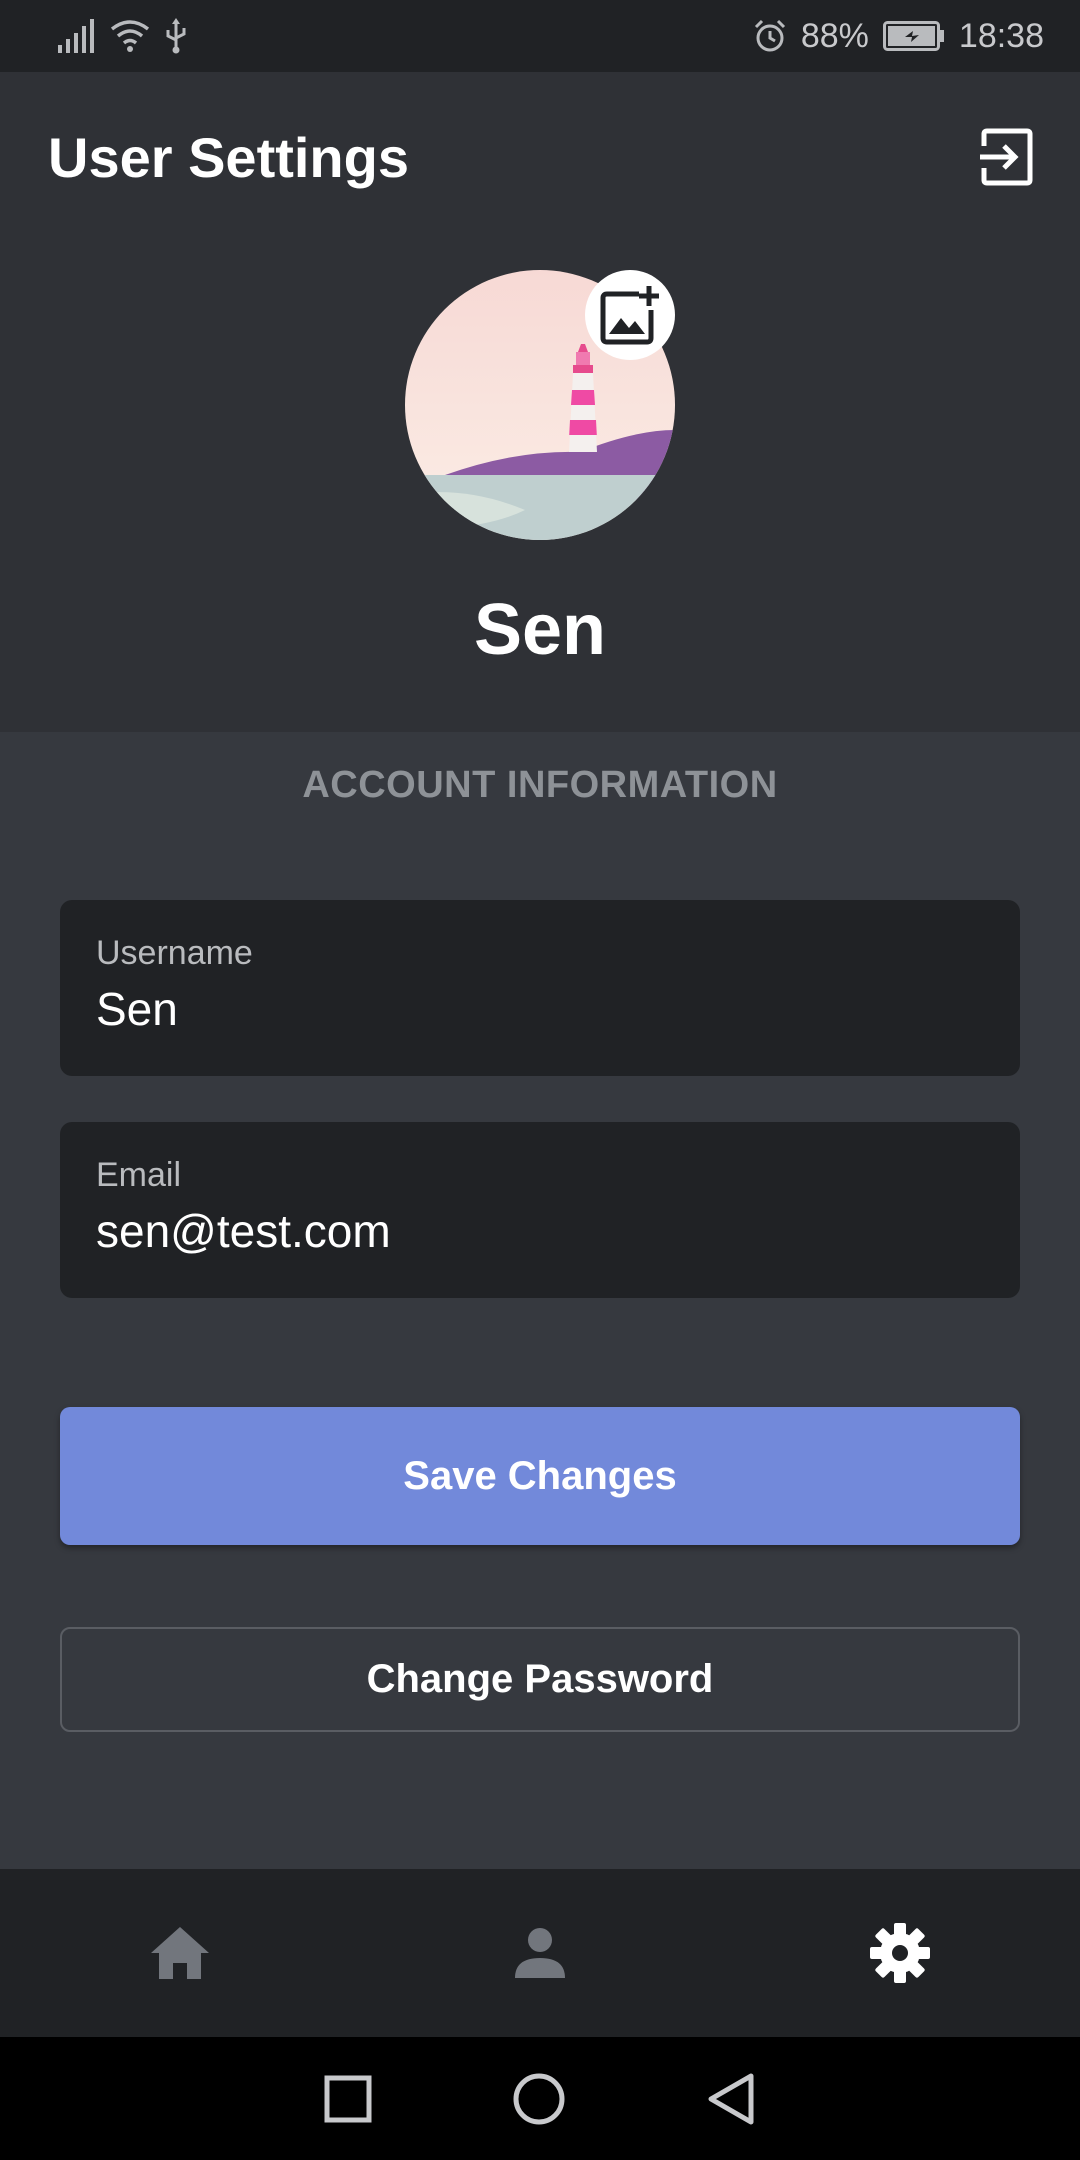 The height and width of the screenshot is (2160, 1080). I want to click on system-nav-bar, so click(540, 2098).